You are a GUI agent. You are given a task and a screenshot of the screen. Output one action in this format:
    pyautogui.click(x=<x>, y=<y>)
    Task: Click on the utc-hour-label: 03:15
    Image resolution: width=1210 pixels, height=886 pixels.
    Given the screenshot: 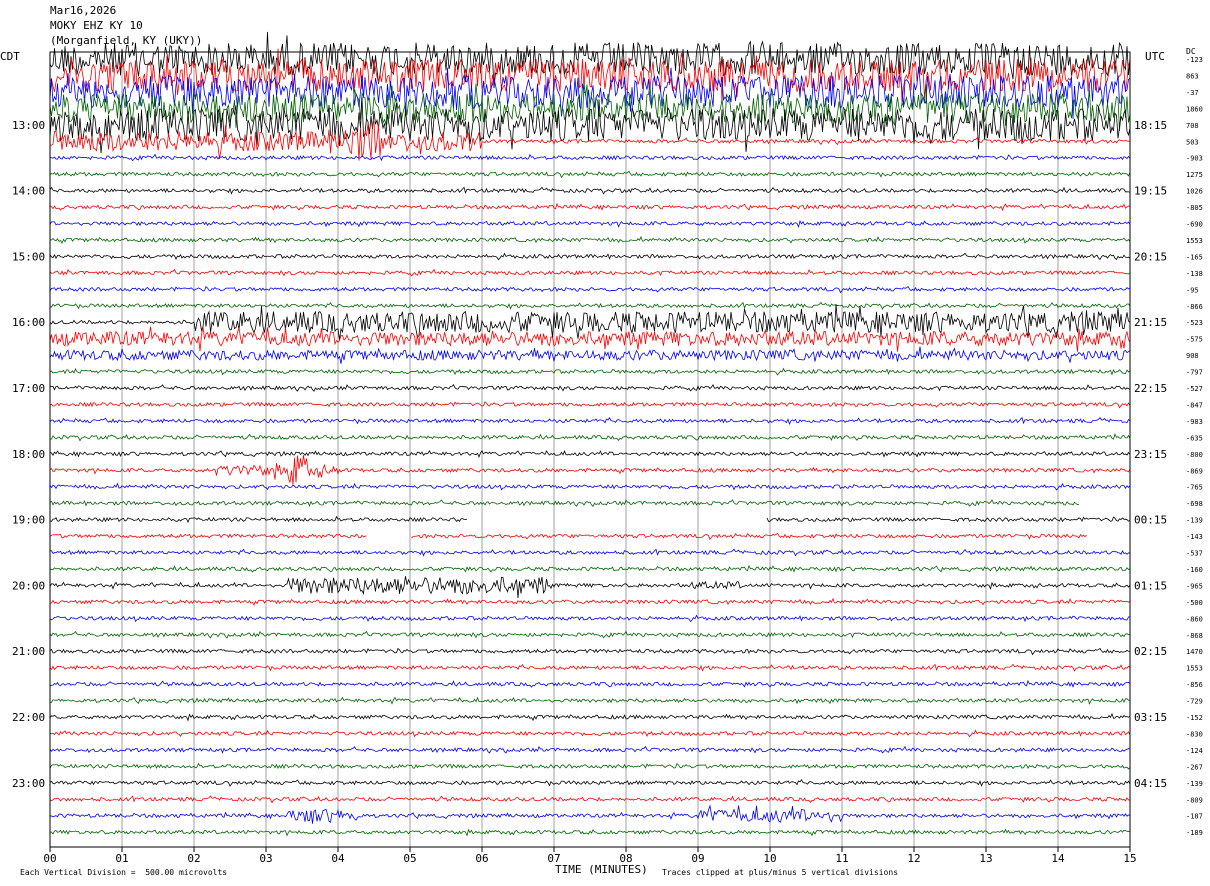 What is the action you would take?
    pyautogui.click(x=1150, y=717)
    